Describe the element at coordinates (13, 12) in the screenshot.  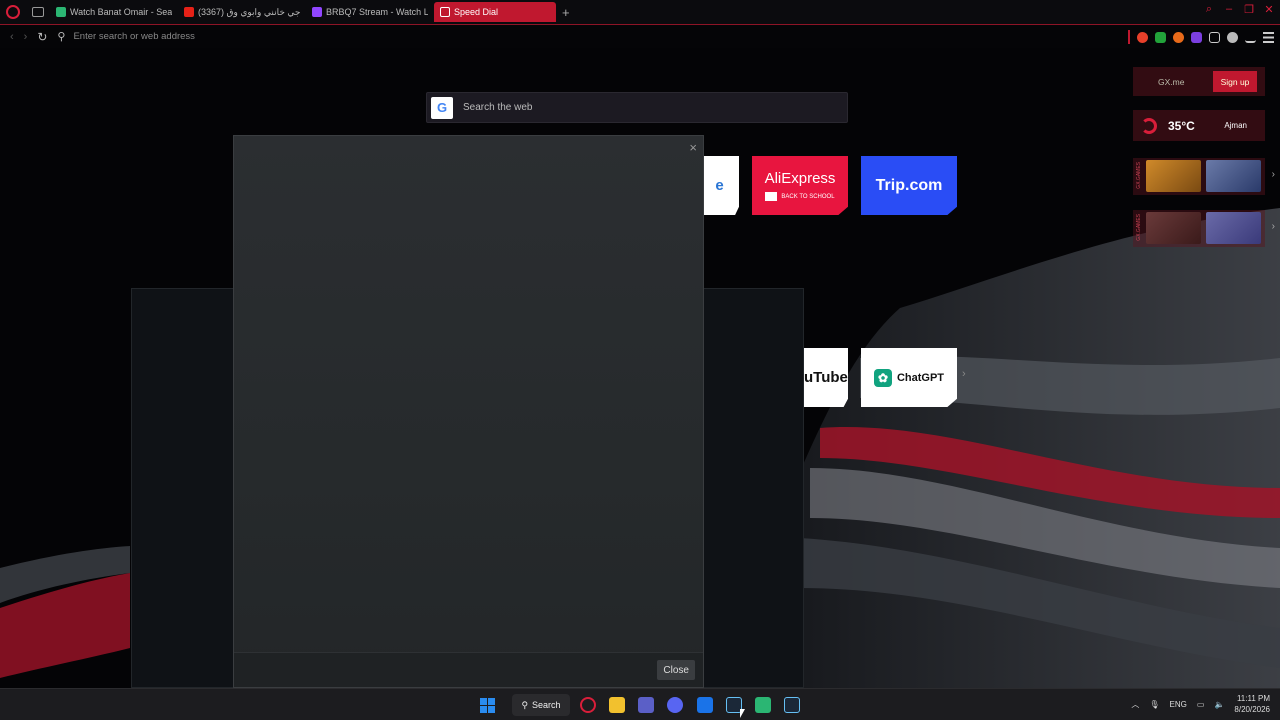
I see `opera-menu-icon` at that location.